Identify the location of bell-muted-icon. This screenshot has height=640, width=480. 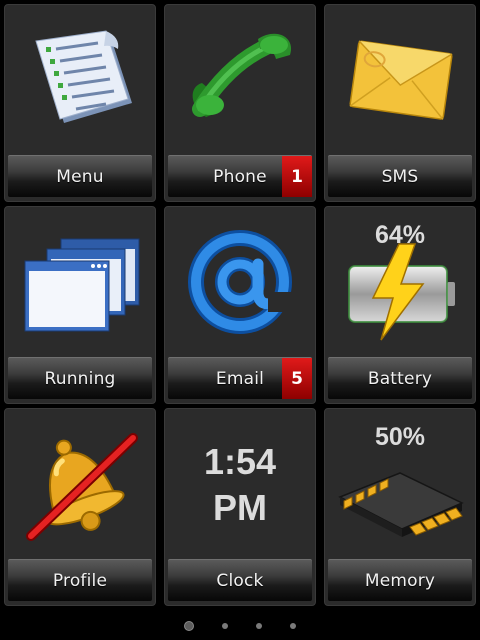
(80, 484).